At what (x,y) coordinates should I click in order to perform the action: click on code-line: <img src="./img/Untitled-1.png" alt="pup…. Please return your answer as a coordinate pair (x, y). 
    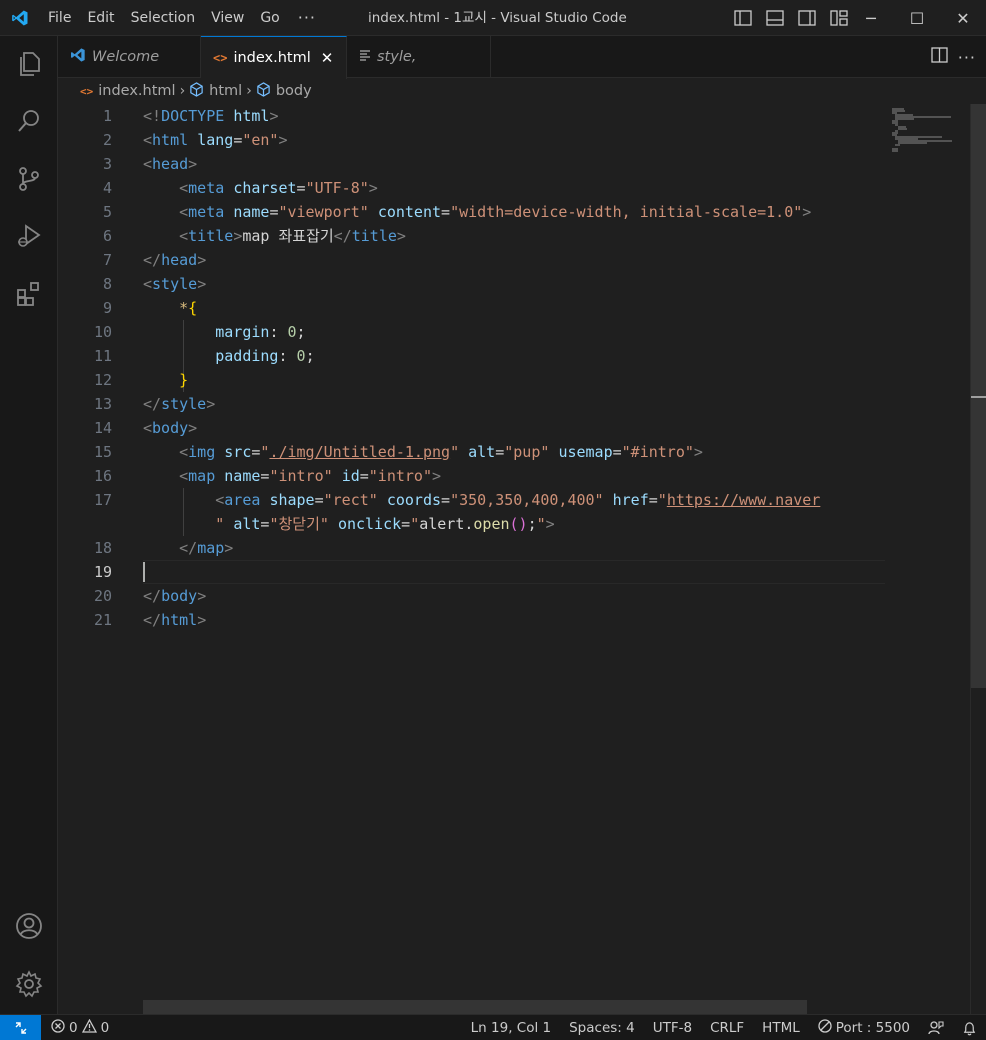
    Looking at the image, I should click on (423, 452).